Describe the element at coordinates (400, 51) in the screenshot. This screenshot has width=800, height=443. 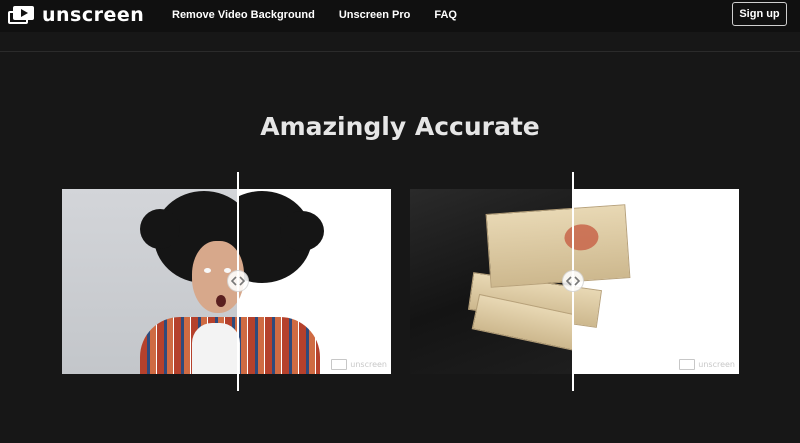
I see `header-divider` at that location.